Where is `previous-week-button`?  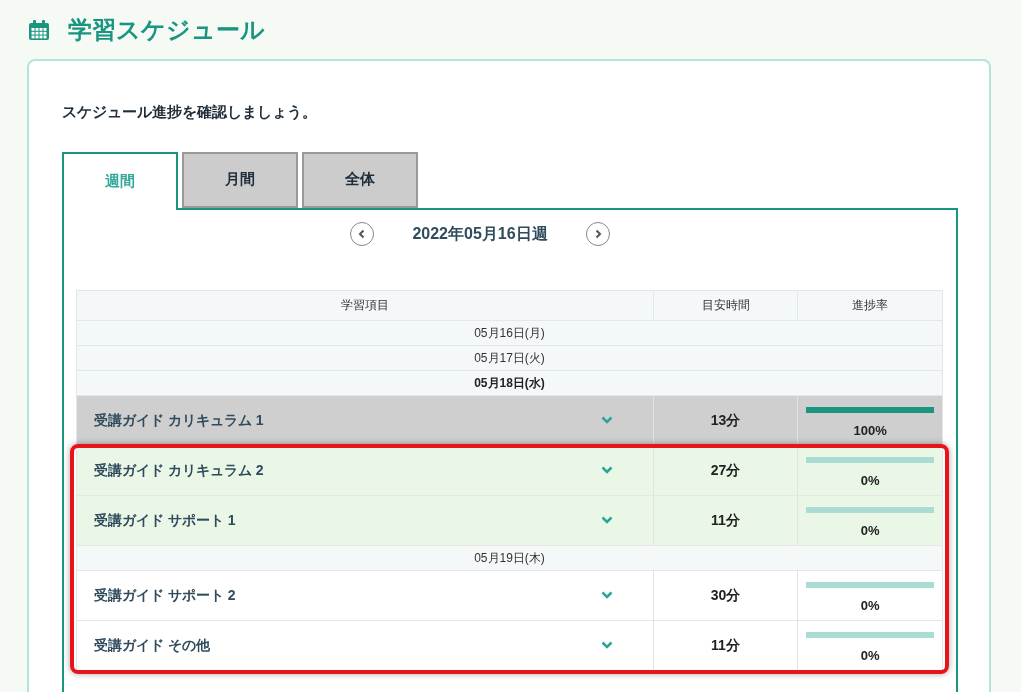 previous-week-button is located at coordinates (362, 233).